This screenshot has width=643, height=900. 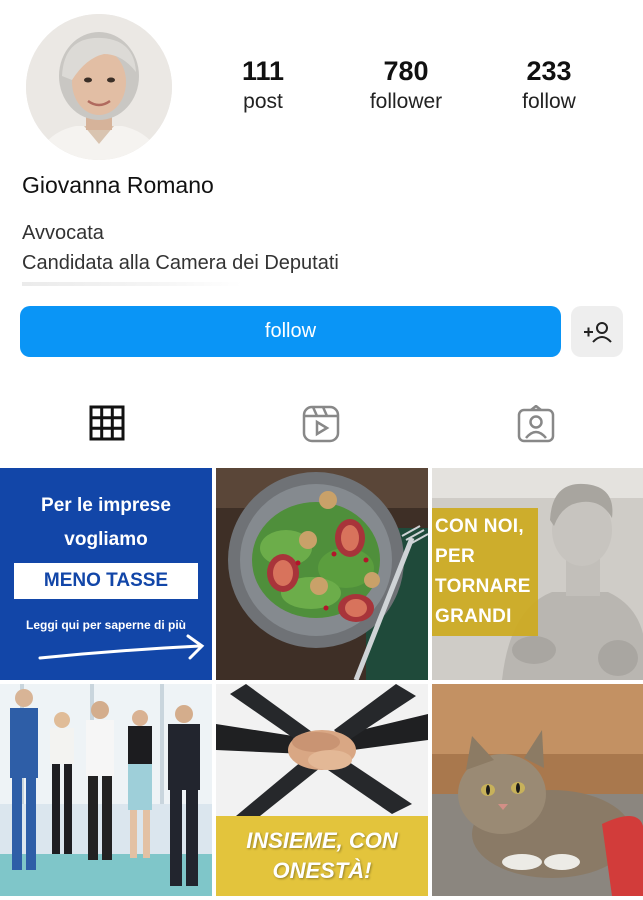 I want to click on team-photo, so click(x=106, y=790).